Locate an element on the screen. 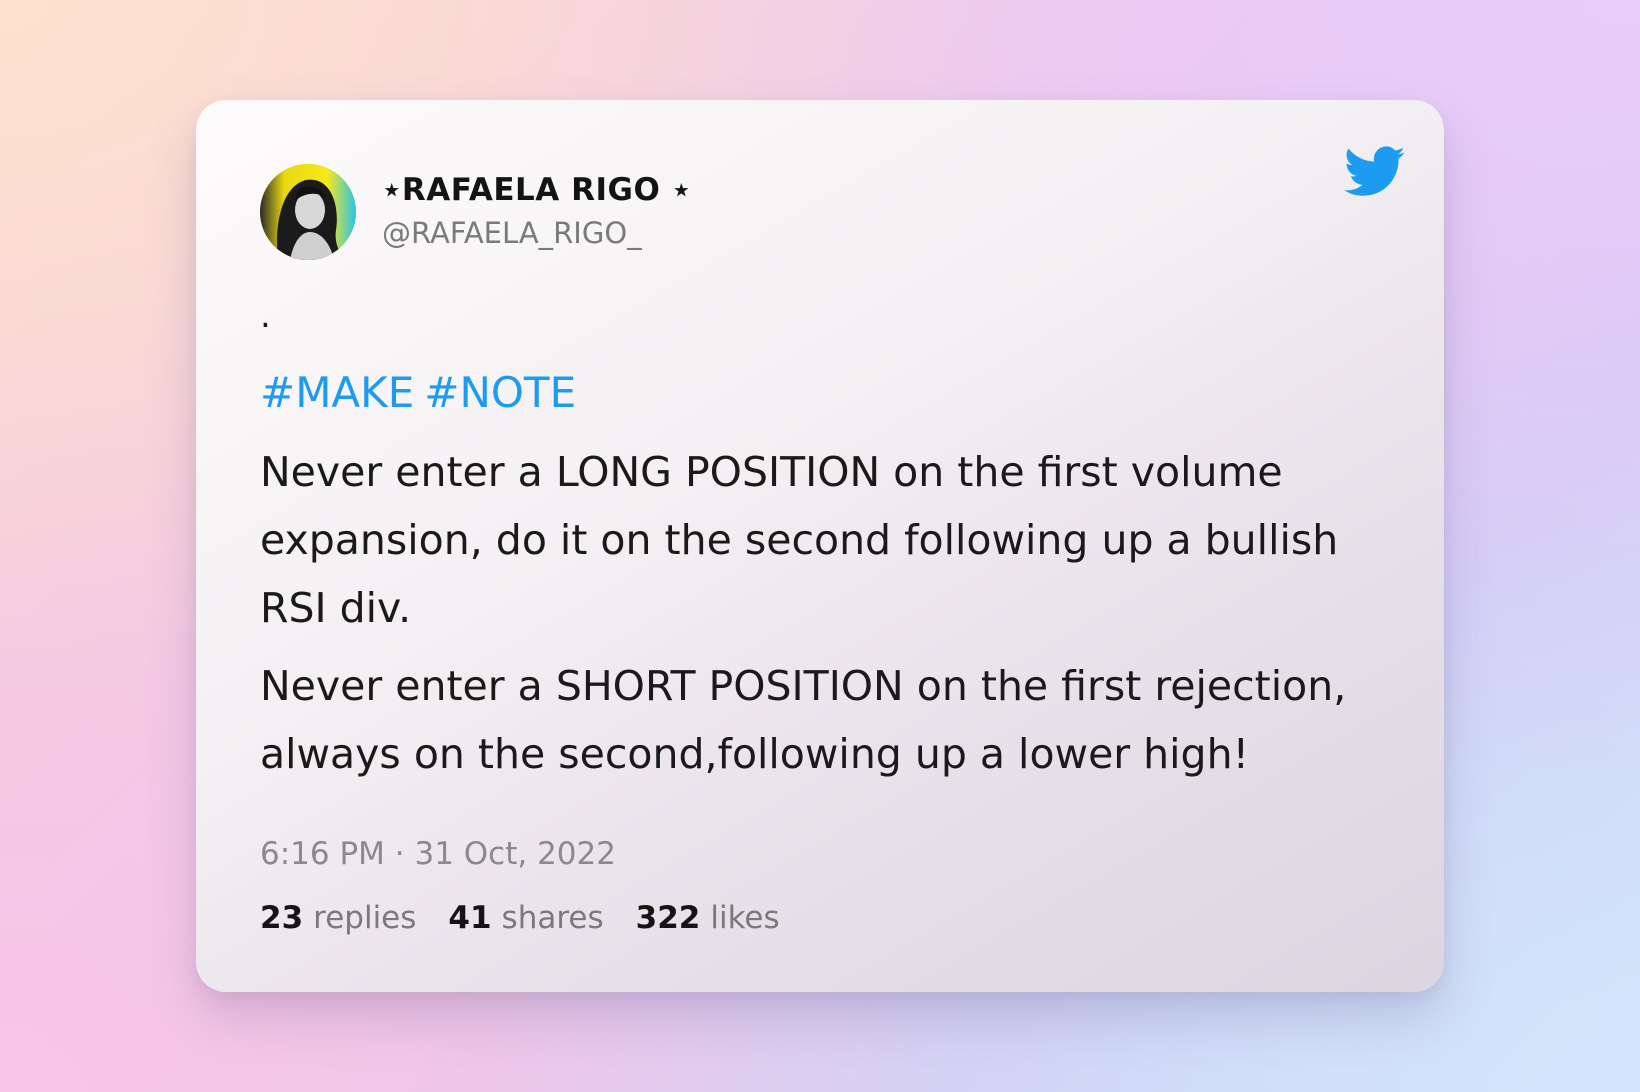  author-display-name: ⋆RAFAELA RIGO ⋆ is located at coordinates (537, 190).